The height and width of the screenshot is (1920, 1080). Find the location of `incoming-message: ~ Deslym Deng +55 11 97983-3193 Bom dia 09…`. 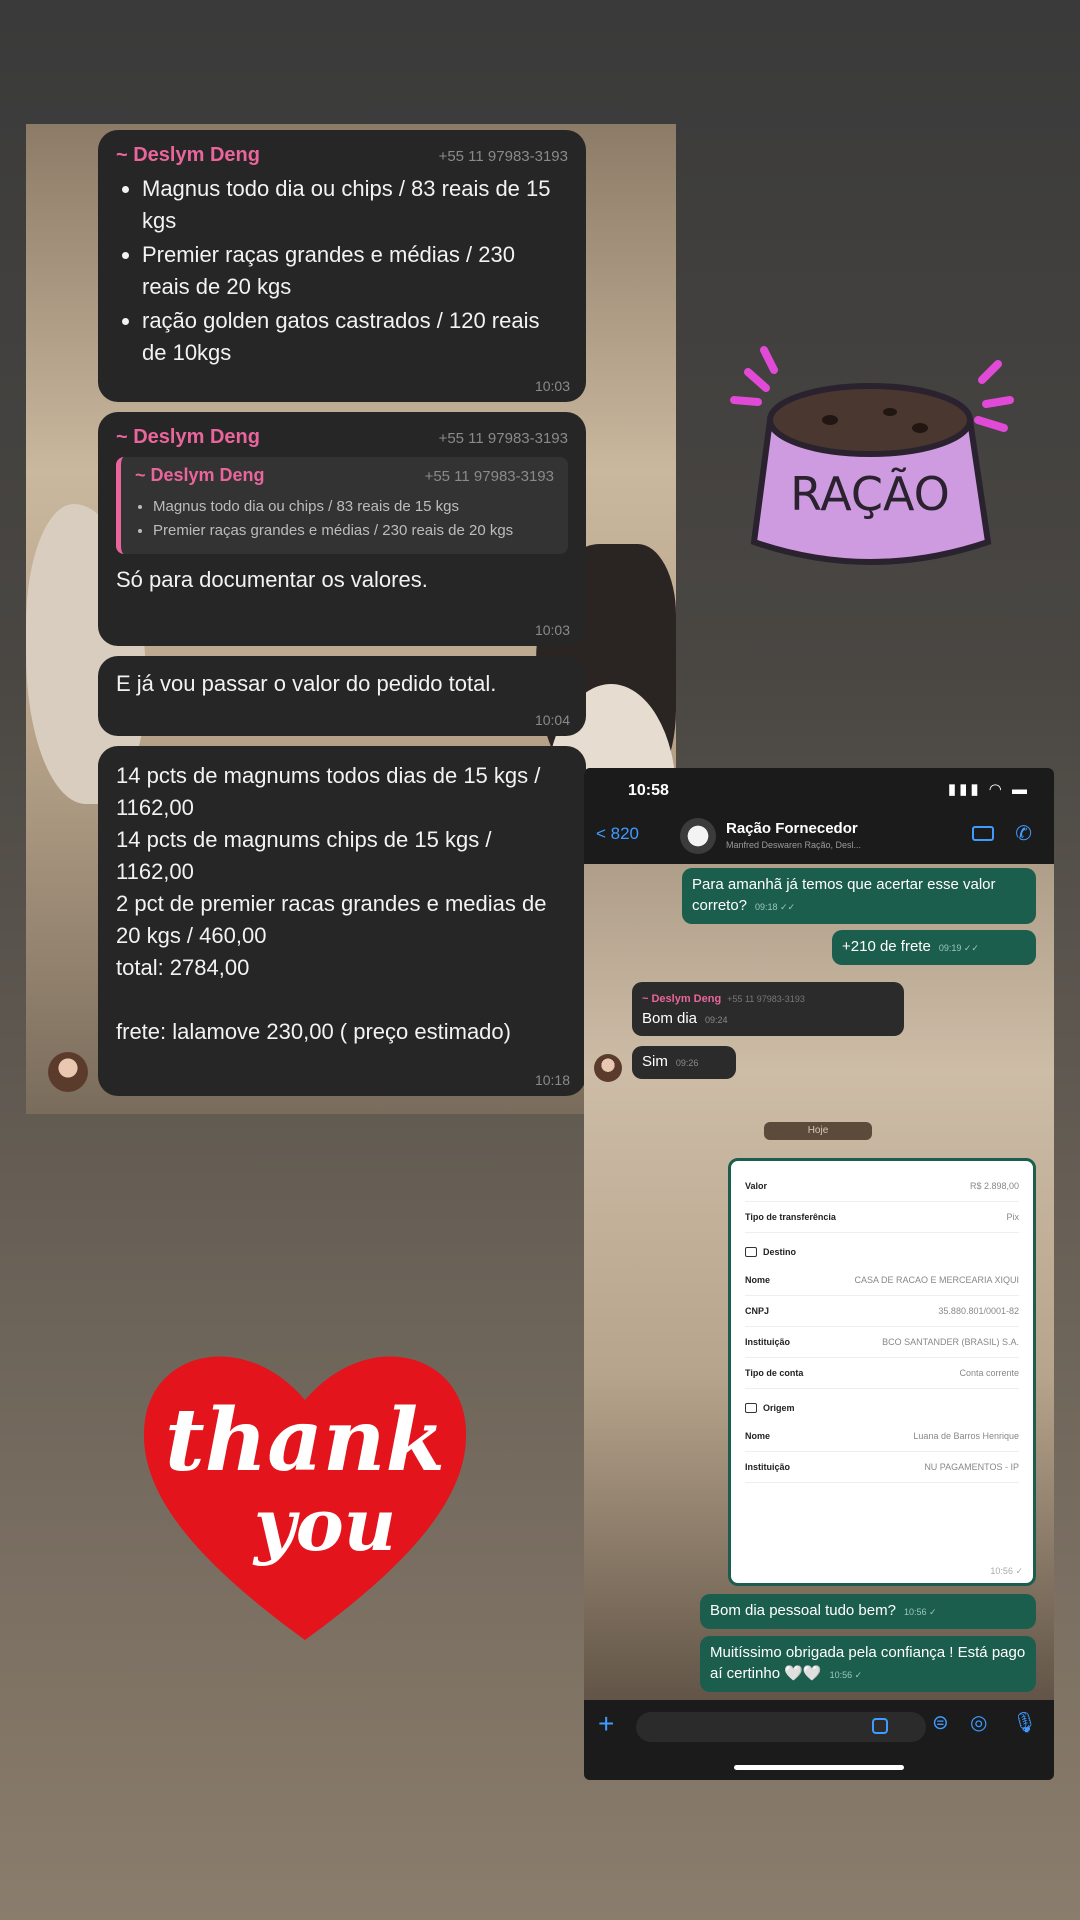

incoming-message: ~ Deslym Deng +55 11 97983-3193 Bom dia 09… is located at coordinates (768, 1009).